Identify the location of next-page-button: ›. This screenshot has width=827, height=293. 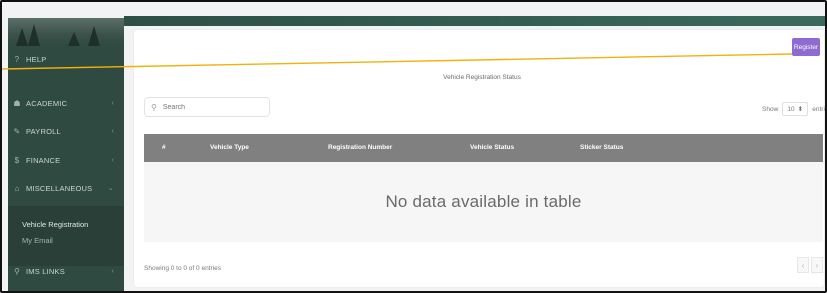
(817, 265).